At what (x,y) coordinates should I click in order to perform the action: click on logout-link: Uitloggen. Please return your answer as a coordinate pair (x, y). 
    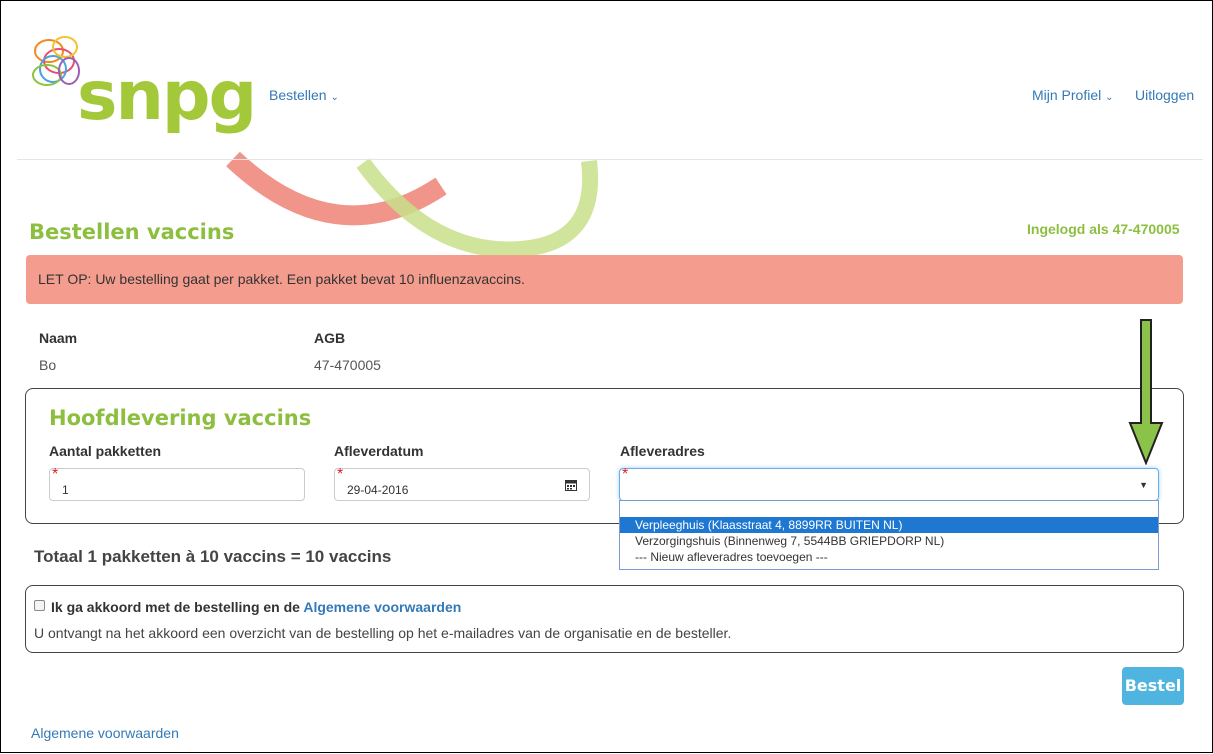
    Looking at the image, I should click on (1164, 95).